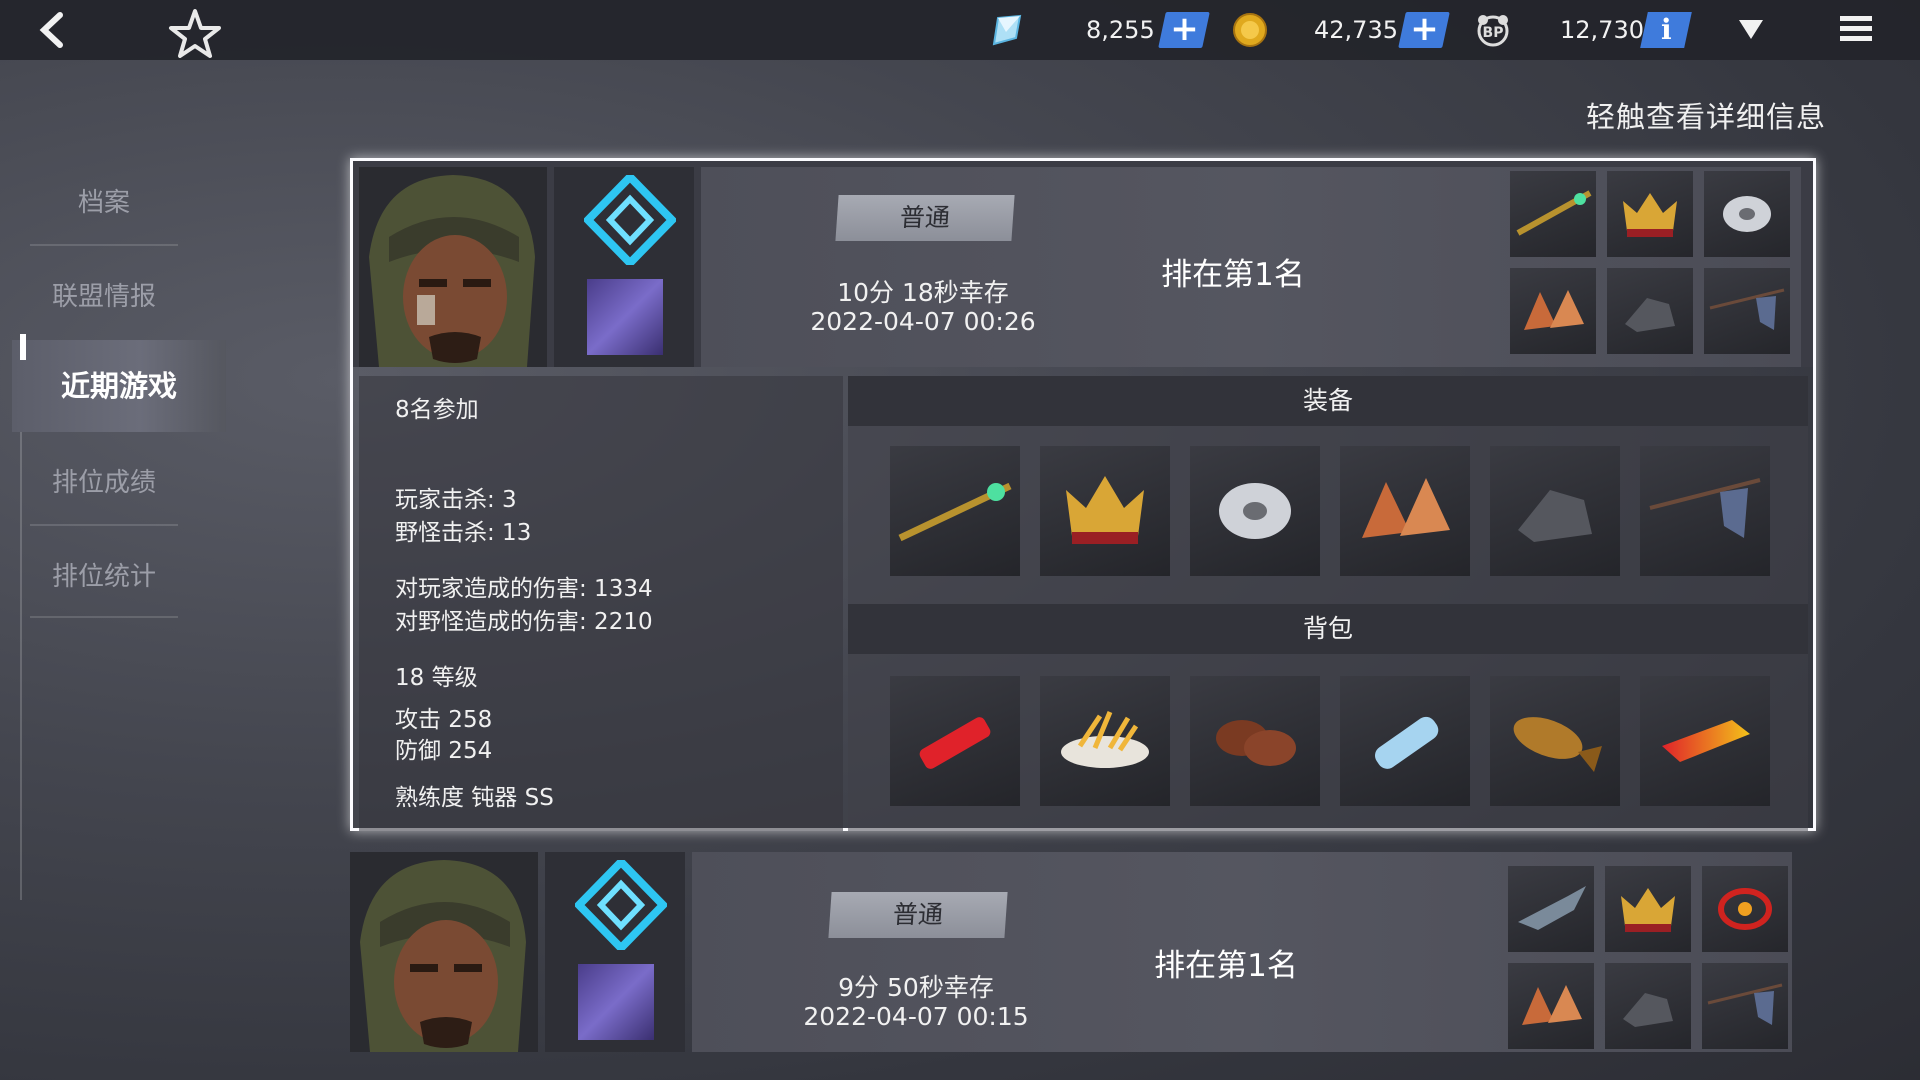  I want to click on match-date: 2022-04-07 00:15, so click(916, 1016).